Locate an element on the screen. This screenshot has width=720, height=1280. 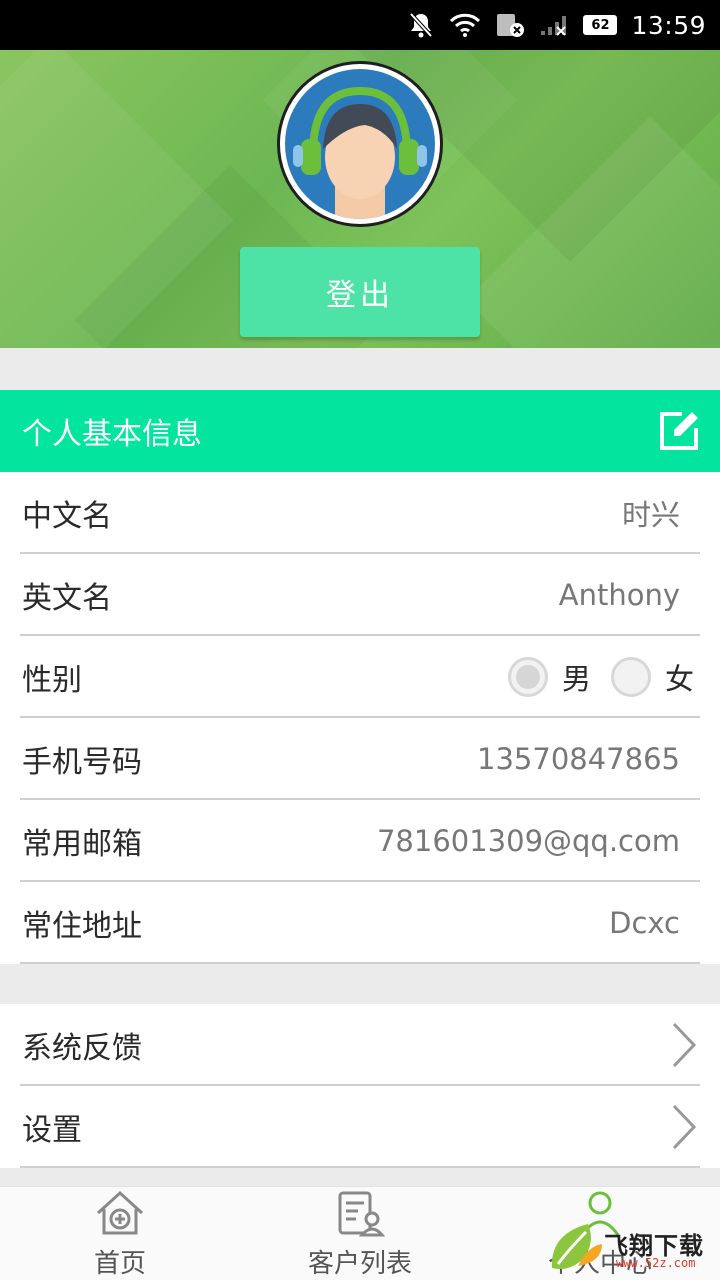
customer-list-icon is located at coordinates (360, 1214).